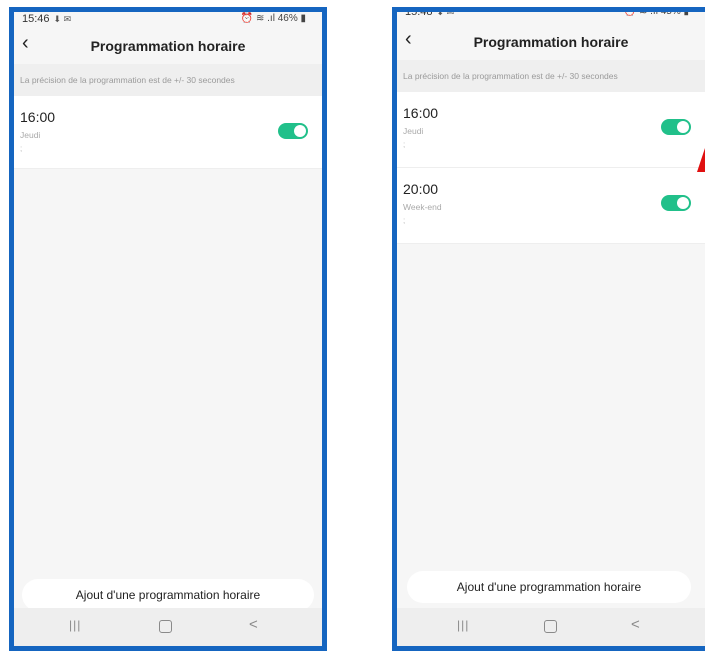 Image resolution: width=705 pixels, height=655 pixels. I want to click on red-arrow-annotation, so click(701, 160).